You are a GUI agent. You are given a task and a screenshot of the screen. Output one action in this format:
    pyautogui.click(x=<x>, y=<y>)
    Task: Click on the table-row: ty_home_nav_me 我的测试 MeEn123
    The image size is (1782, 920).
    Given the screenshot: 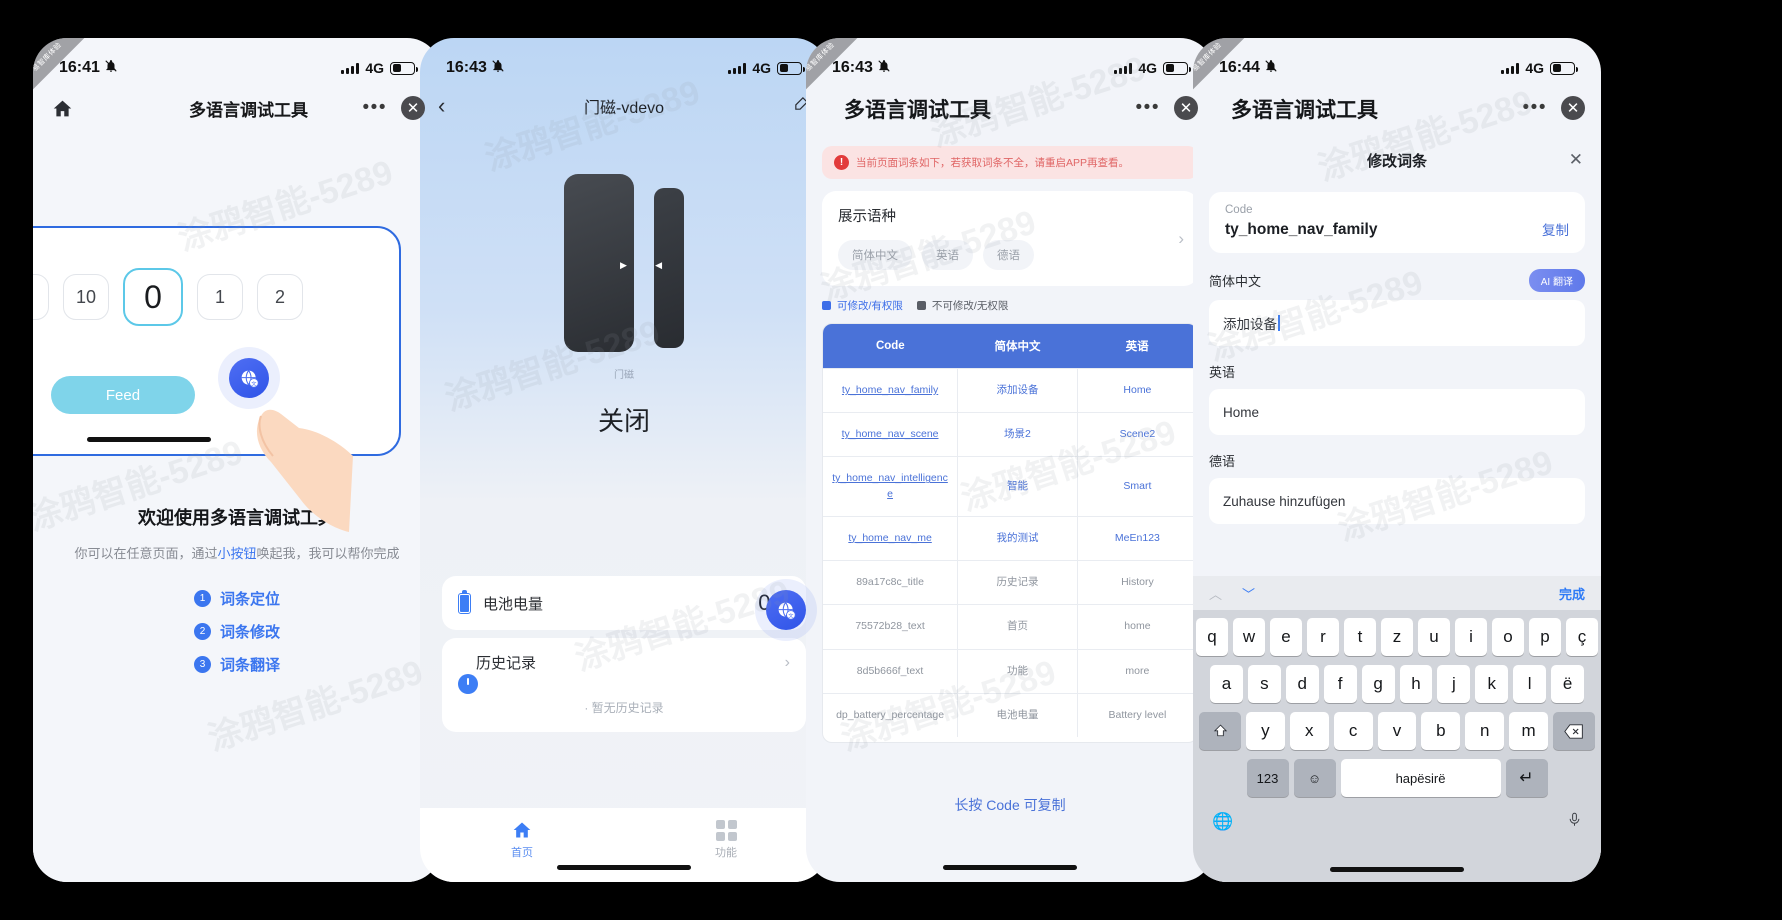 What is the action you would take?
    pyautogui.click(x=1010, y=538)
    